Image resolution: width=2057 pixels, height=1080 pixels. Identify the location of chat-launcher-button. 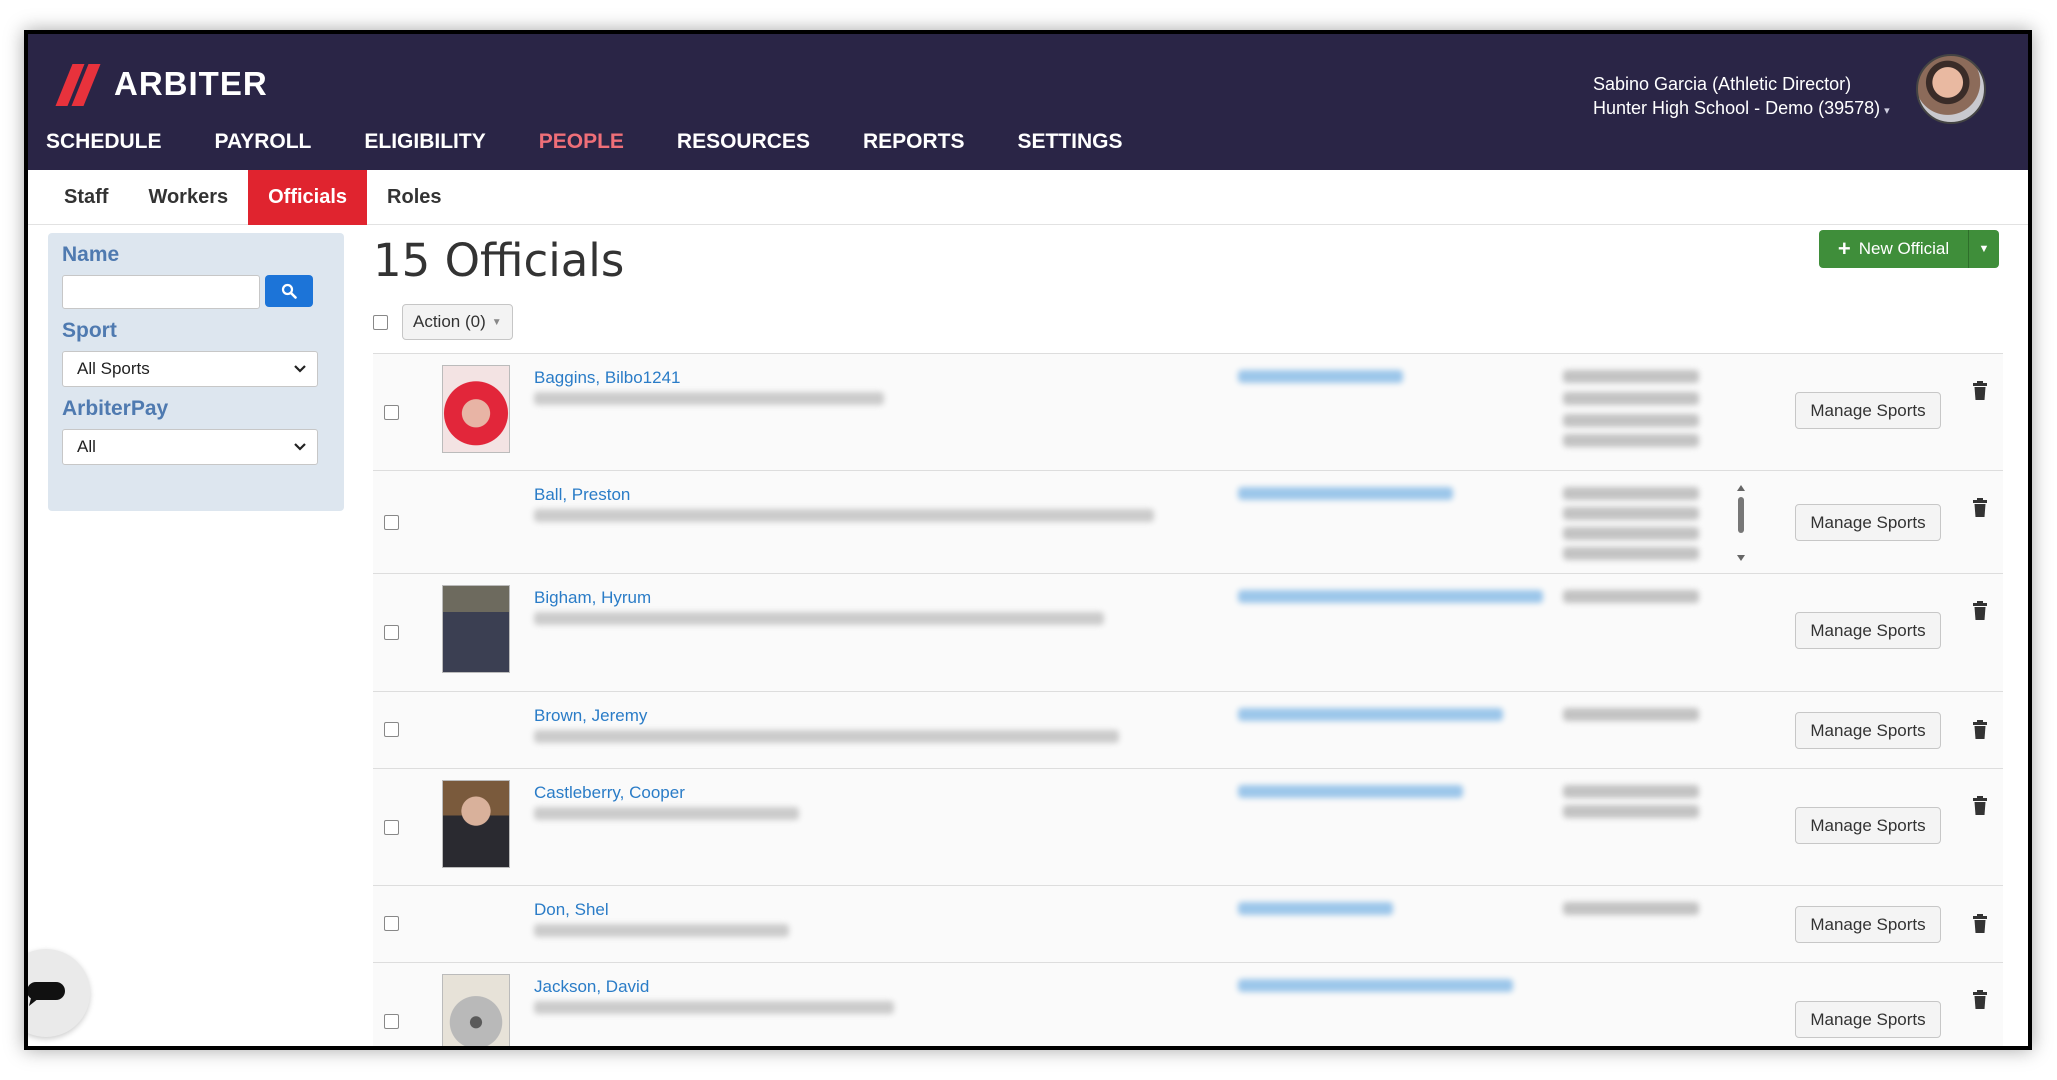
(59, 993).